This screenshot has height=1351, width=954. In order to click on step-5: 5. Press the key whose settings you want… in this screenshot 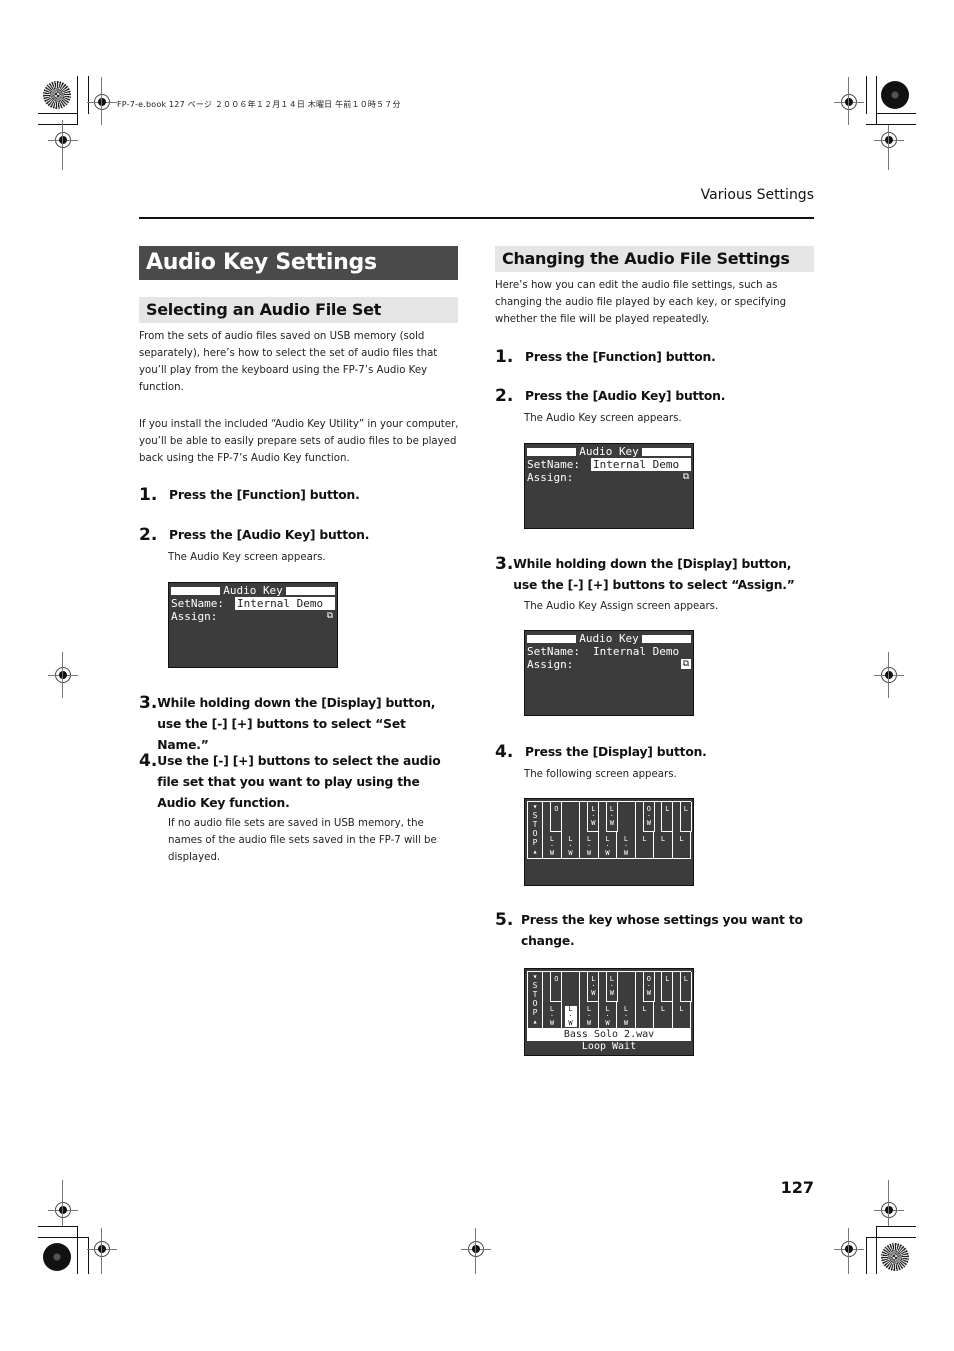, I will do `click(649, 929)`.